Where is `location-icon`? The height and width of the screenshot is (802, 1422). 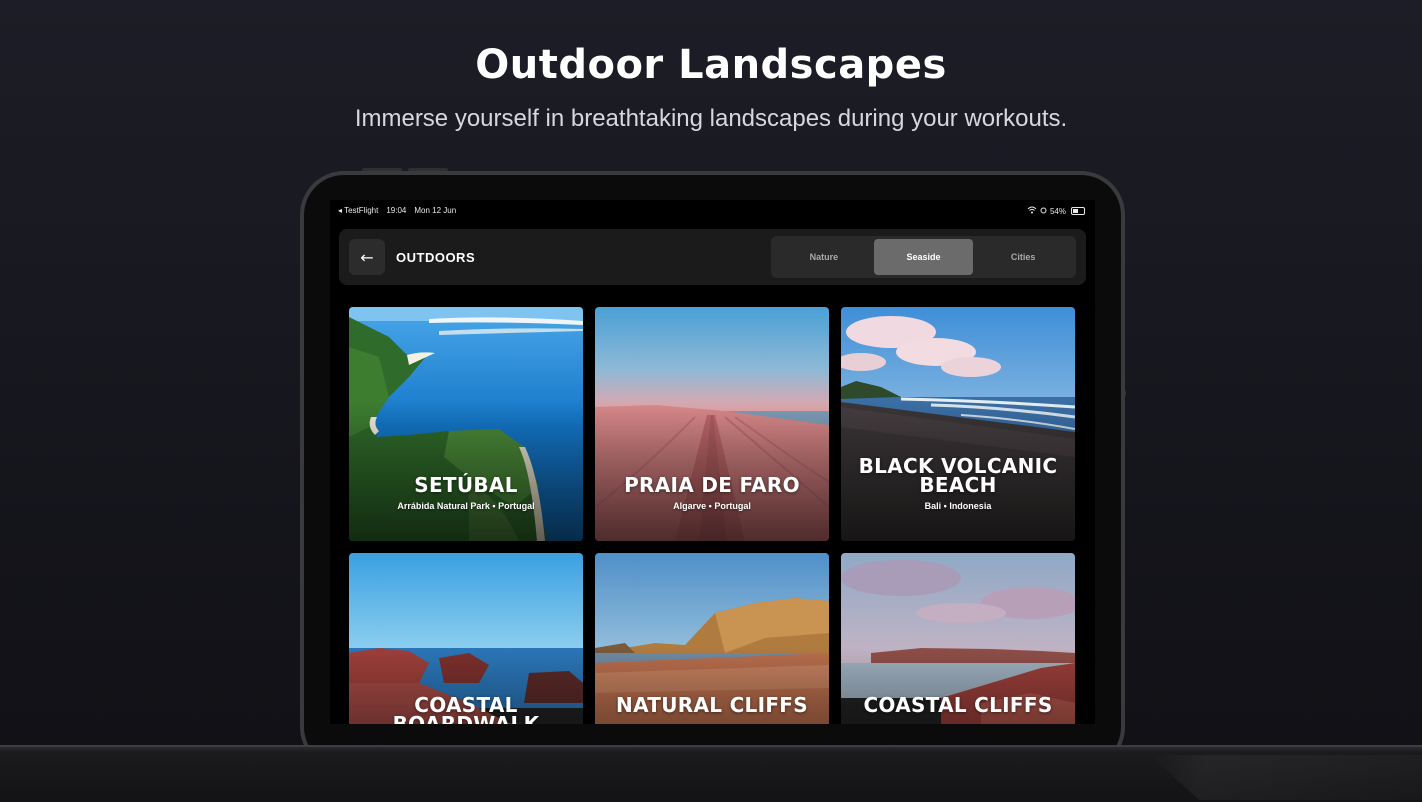 location-icon is located at coordinates (1043, 211).